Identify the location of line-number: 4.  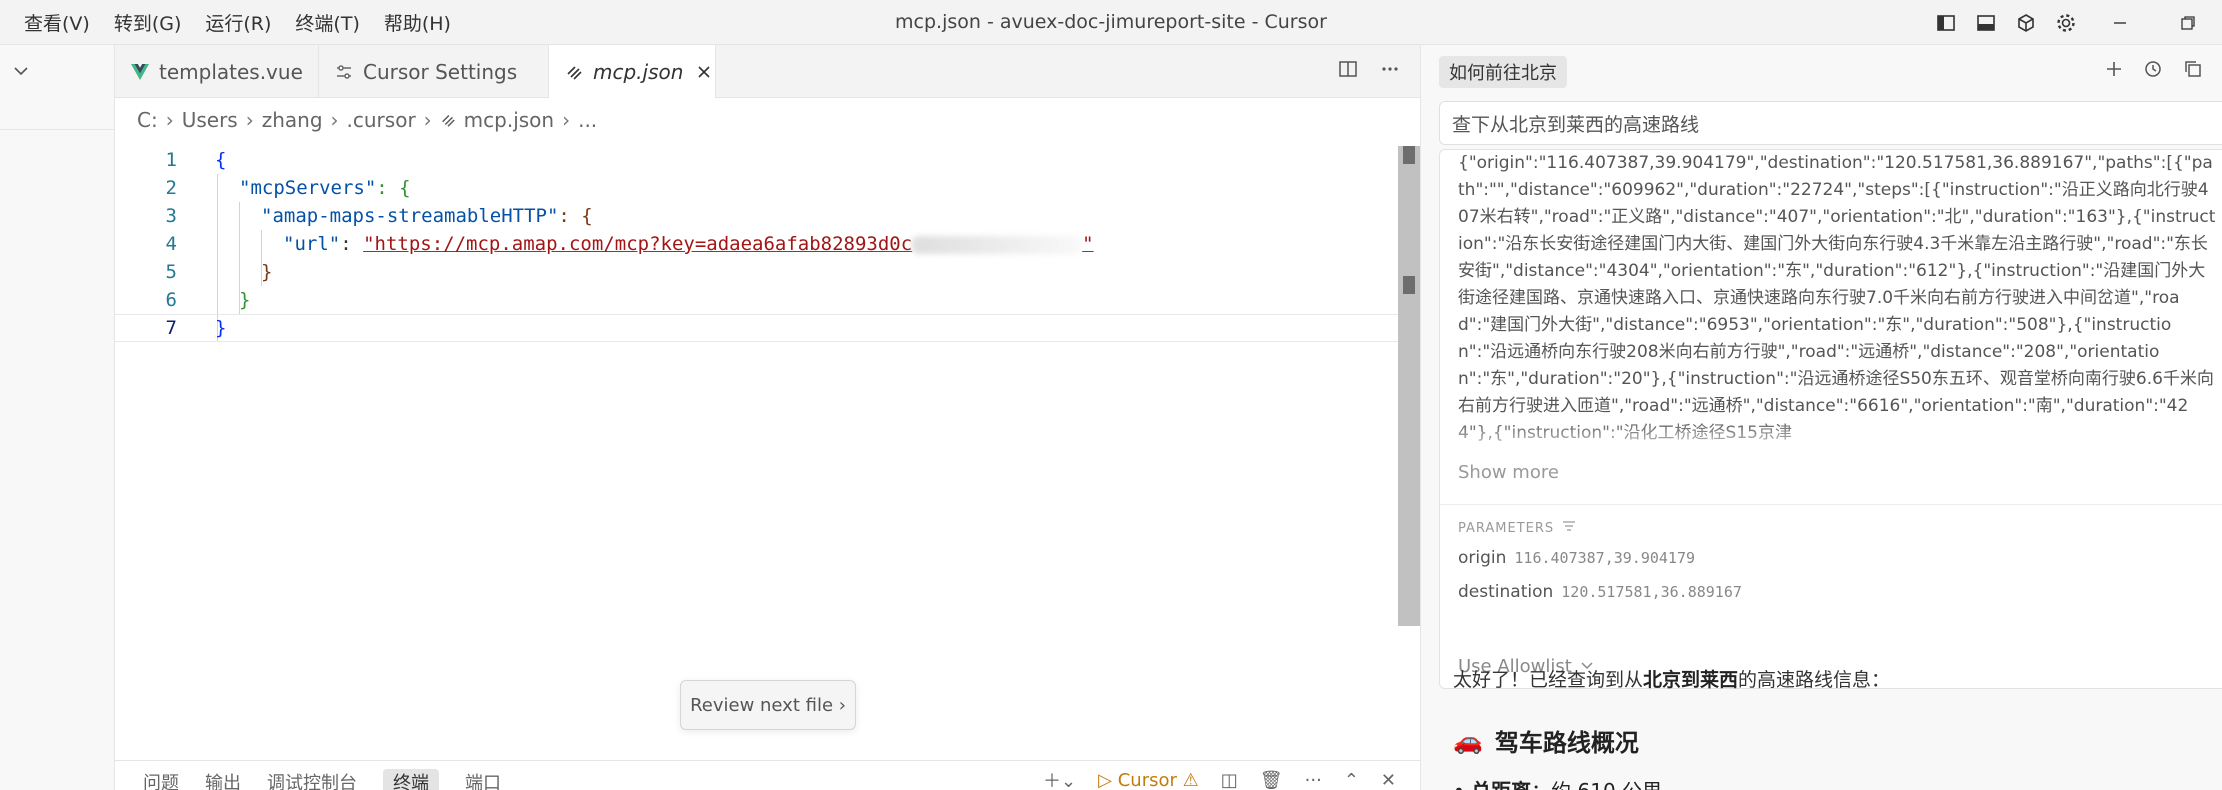
(171, 244).